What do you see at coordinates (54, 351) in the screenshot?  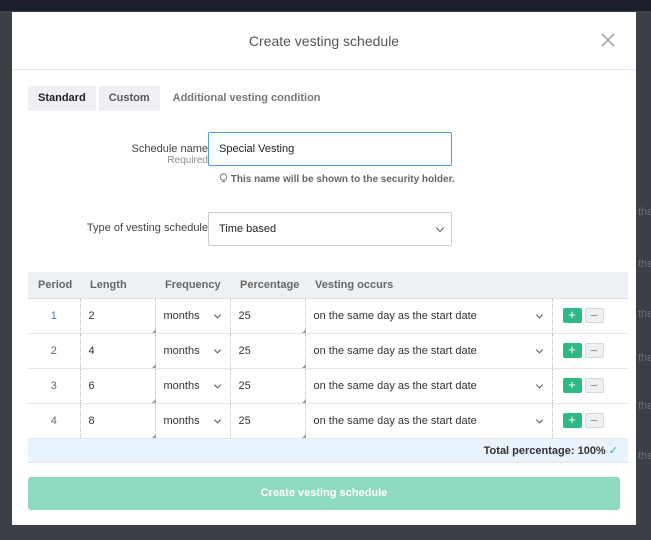 I see `period-cell: 2` at bounding box center [54, 351].